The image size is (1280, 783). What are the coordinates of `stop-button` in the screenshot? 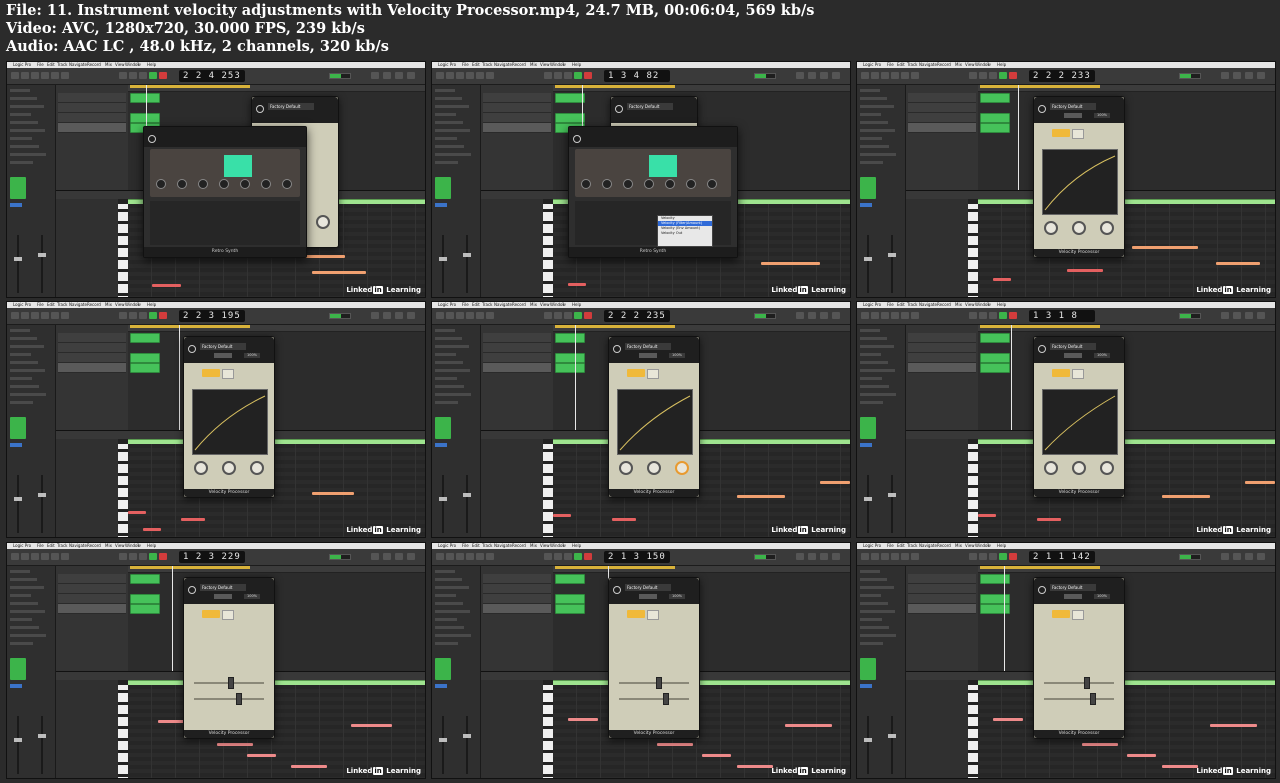 It's located at (993, 75).